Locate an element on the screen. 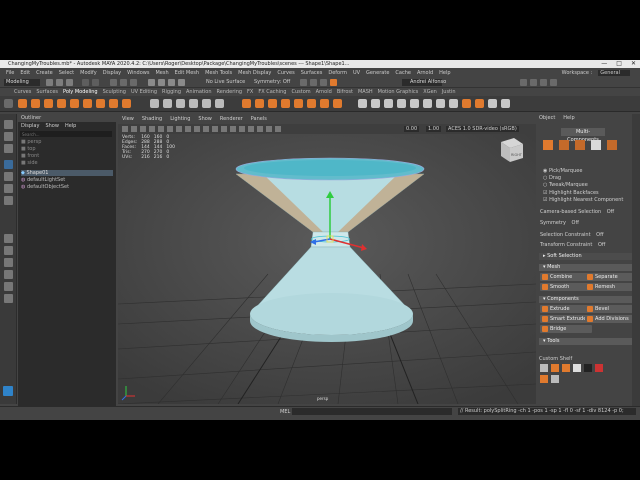  uv-editor-icon is located at coordinates (362, 103).